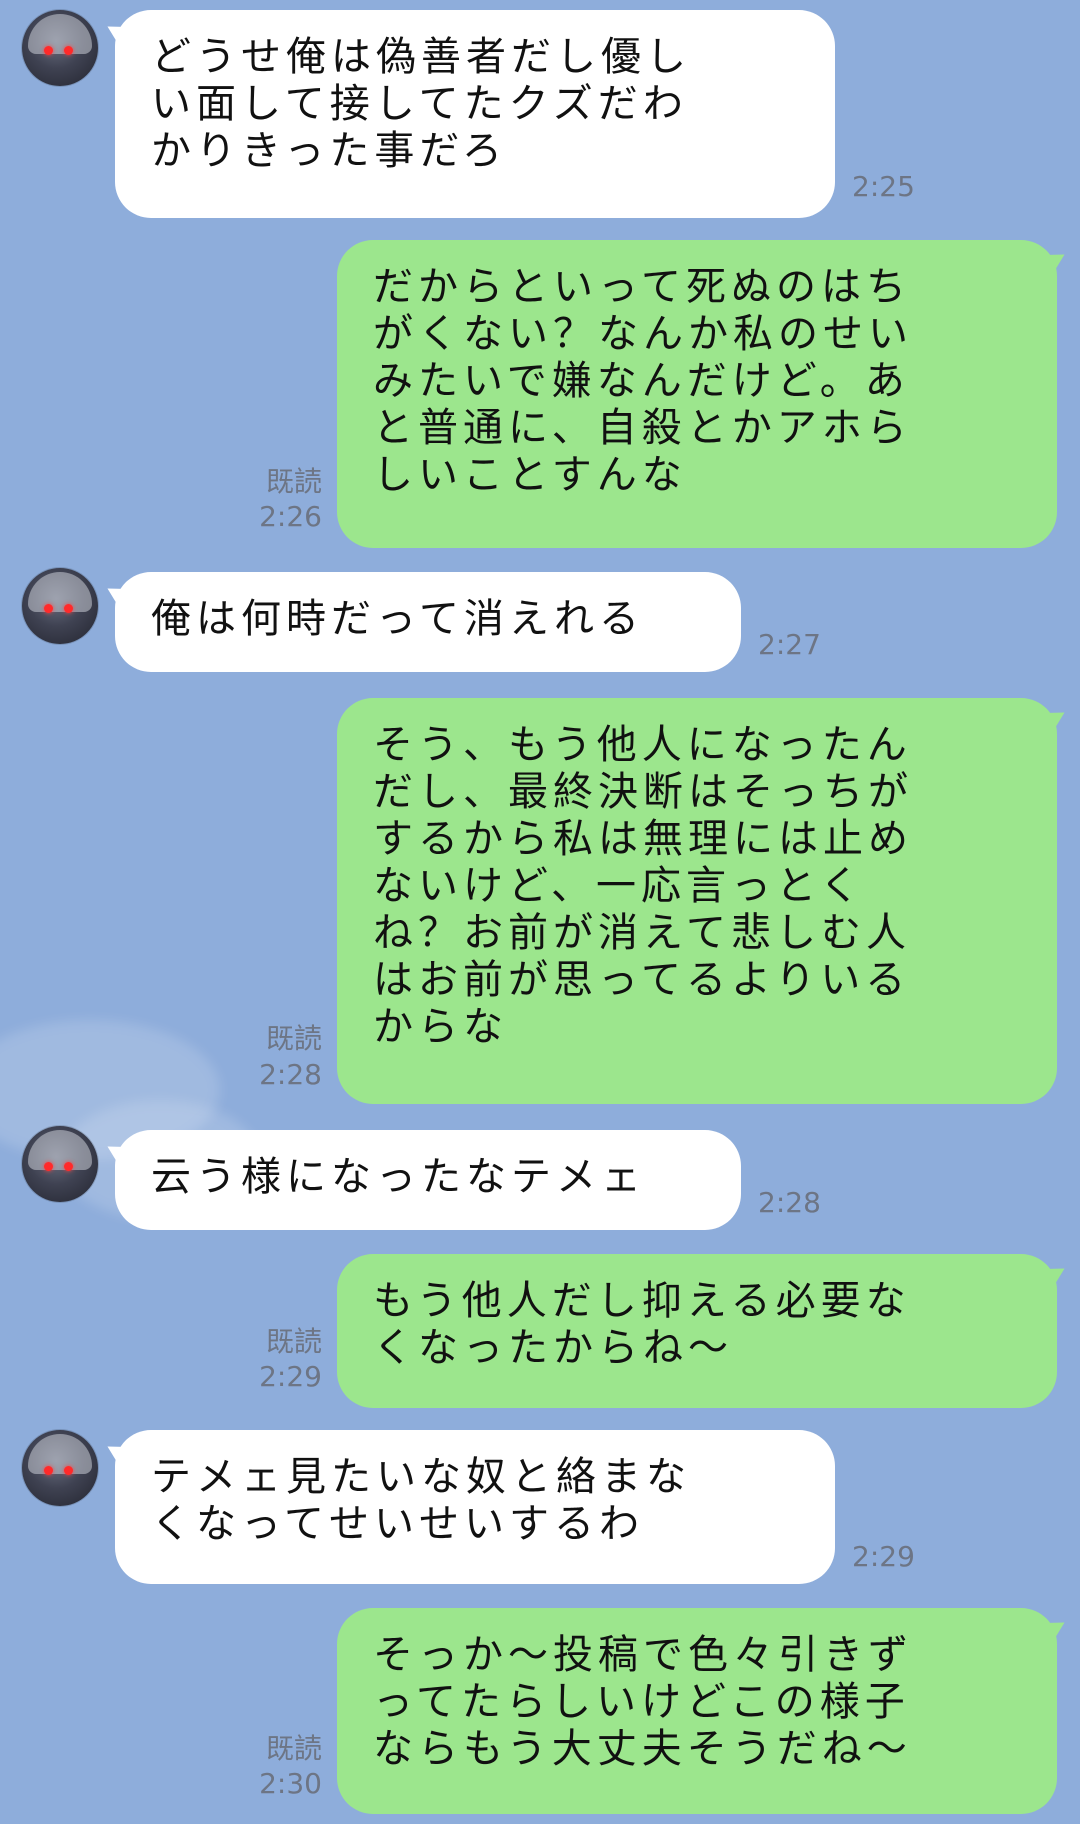 This screenshot has width=1080, height=1824. What do you see at coordinates (290, 1783) in the screenshot?
I see `message-time: 2:30` at bounding box center [290, 1783].